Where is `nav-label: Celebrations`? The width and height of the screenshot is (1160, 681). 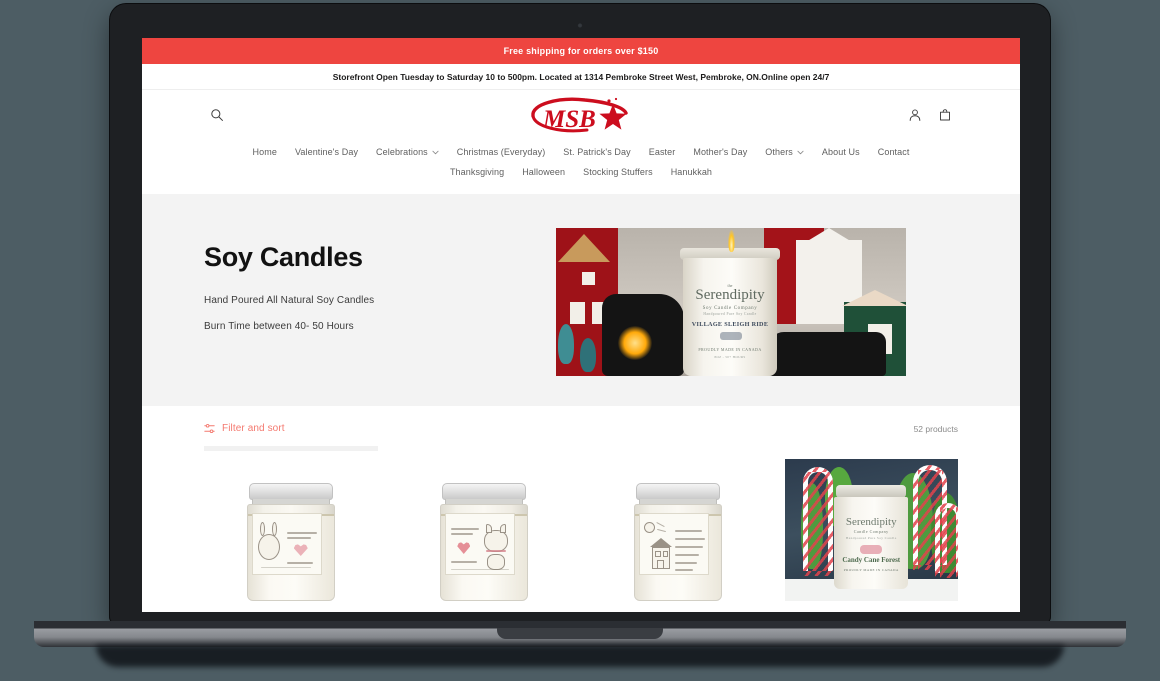 nav-label: Celebrations is located at coordinates (402, 152).